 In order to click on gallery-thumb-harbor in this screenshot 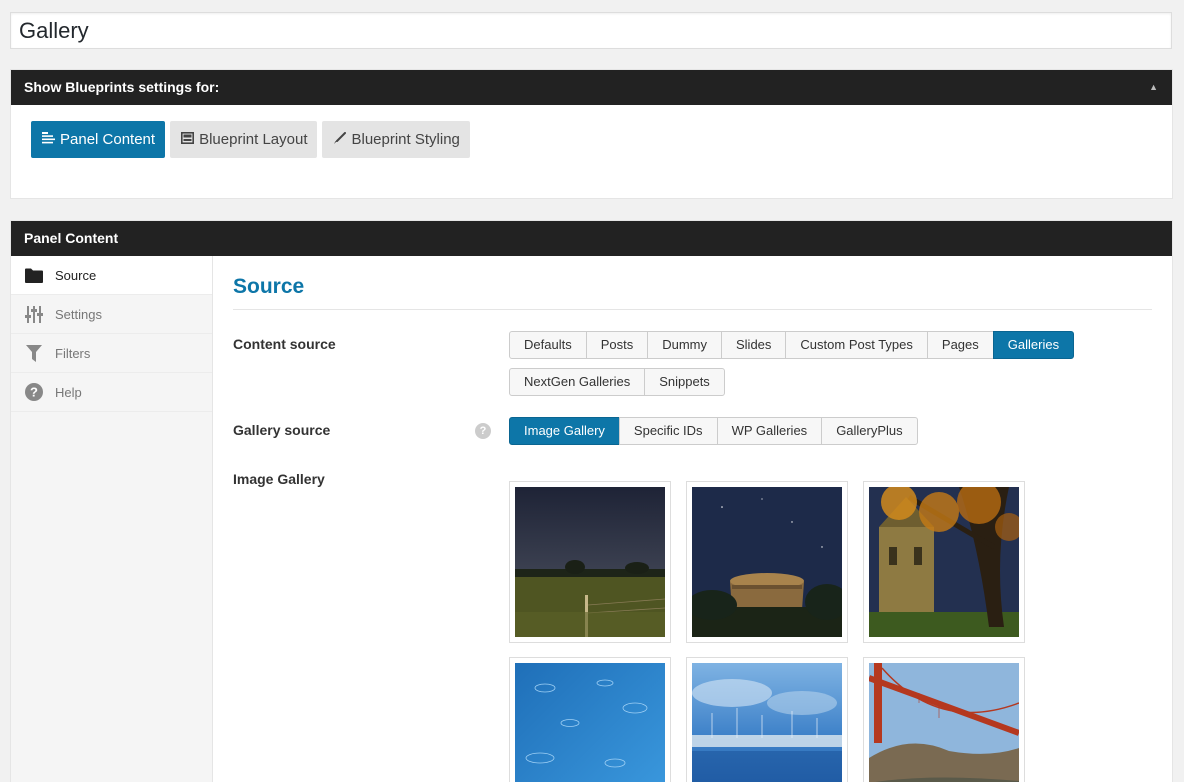, I will do `click(767, 719)`.